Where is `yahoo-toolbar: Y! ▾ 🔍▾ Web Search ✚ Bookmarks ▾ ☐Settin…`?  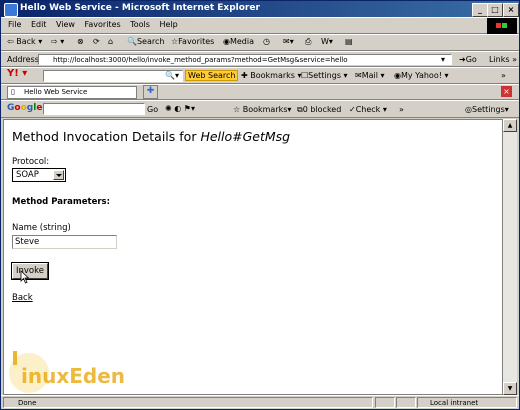
yahoo-toolbar: Y! ▾ 🔍▾ Web Search ✚ Bookmarks ▾ ☐Settin… is located at coordinates (260, 75).